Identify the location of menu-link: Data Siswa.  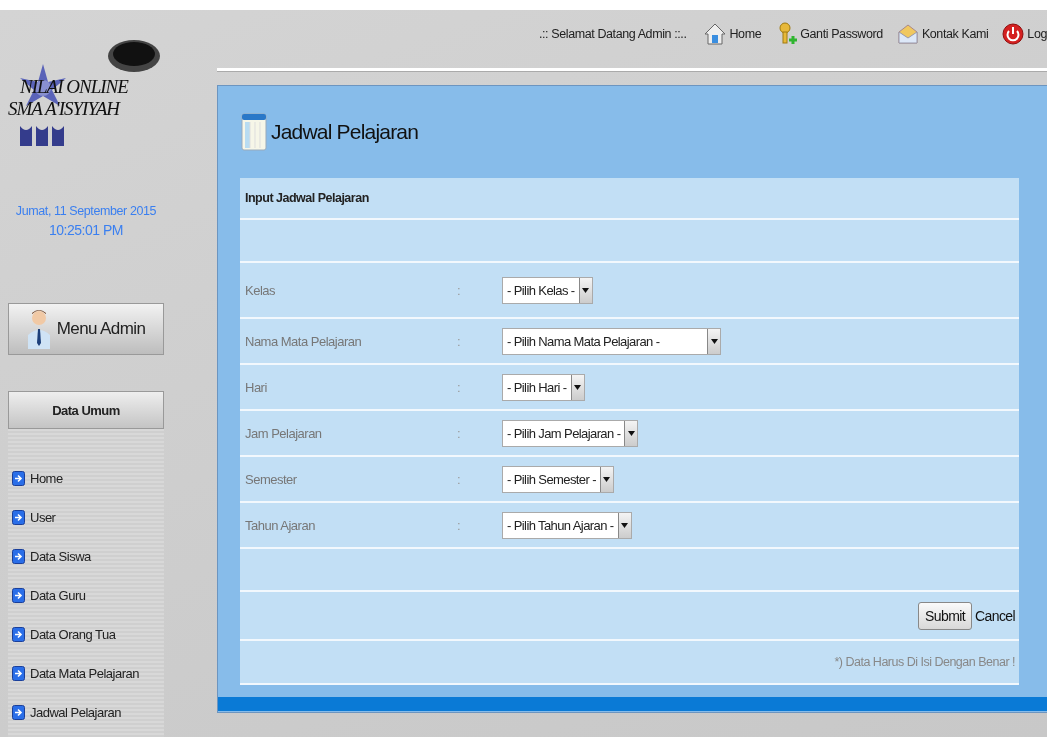
(86, 556).